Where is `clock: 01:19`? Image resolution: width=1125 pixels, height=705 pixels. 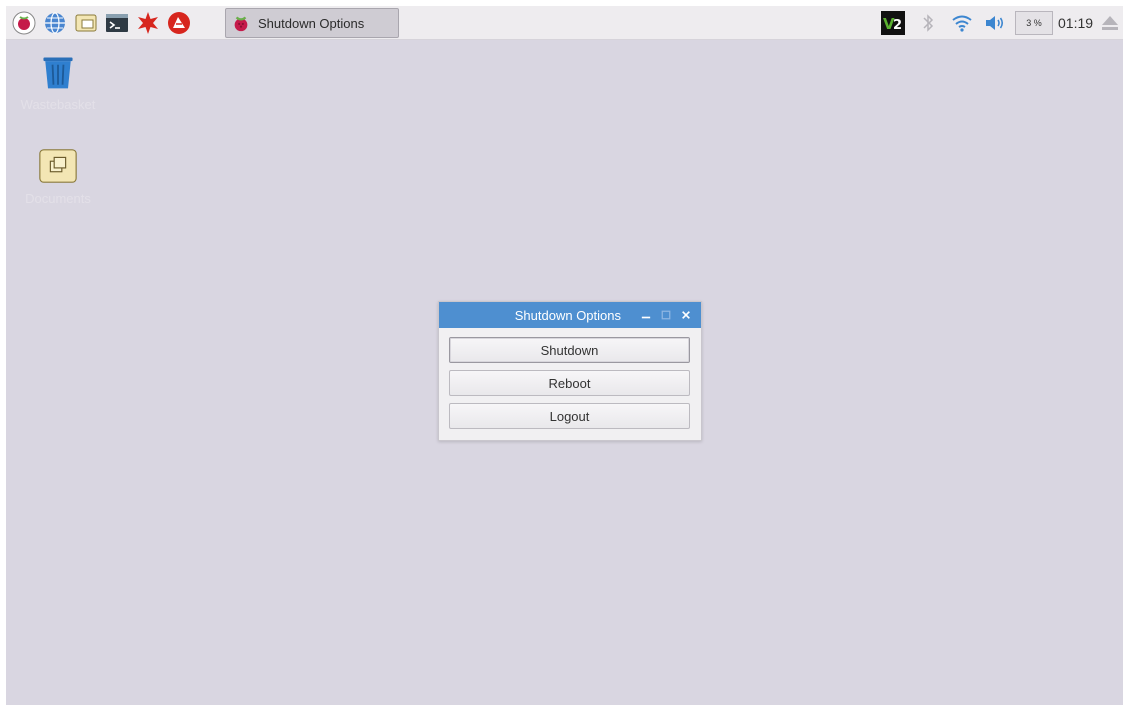
clock: 01:19 is located at coordinates (1075, 23).